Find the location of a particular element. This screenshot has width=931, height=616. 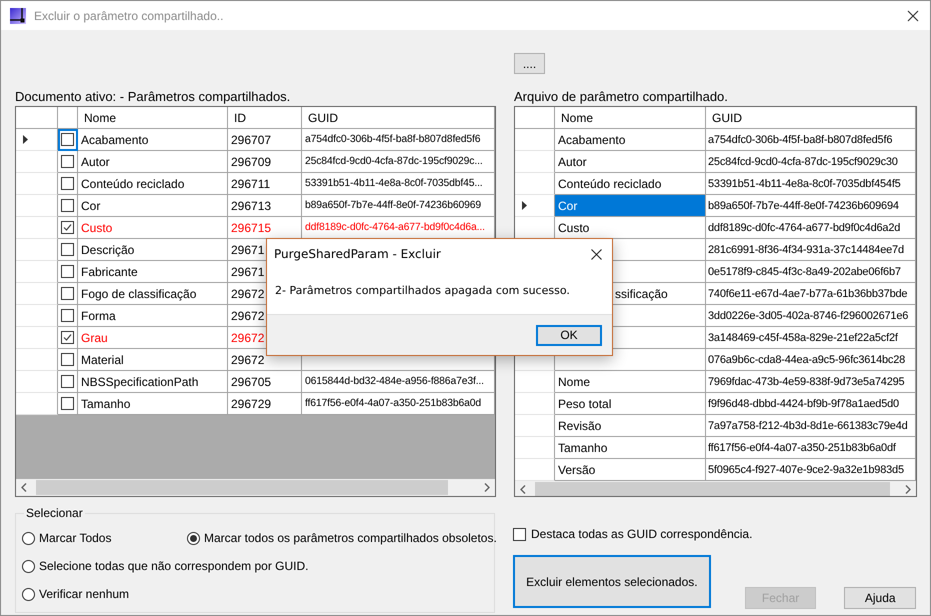

table-cell: ff617f56-e0f4-4a07-a350-251b83b6a0df is located at coordinates (811, 448).